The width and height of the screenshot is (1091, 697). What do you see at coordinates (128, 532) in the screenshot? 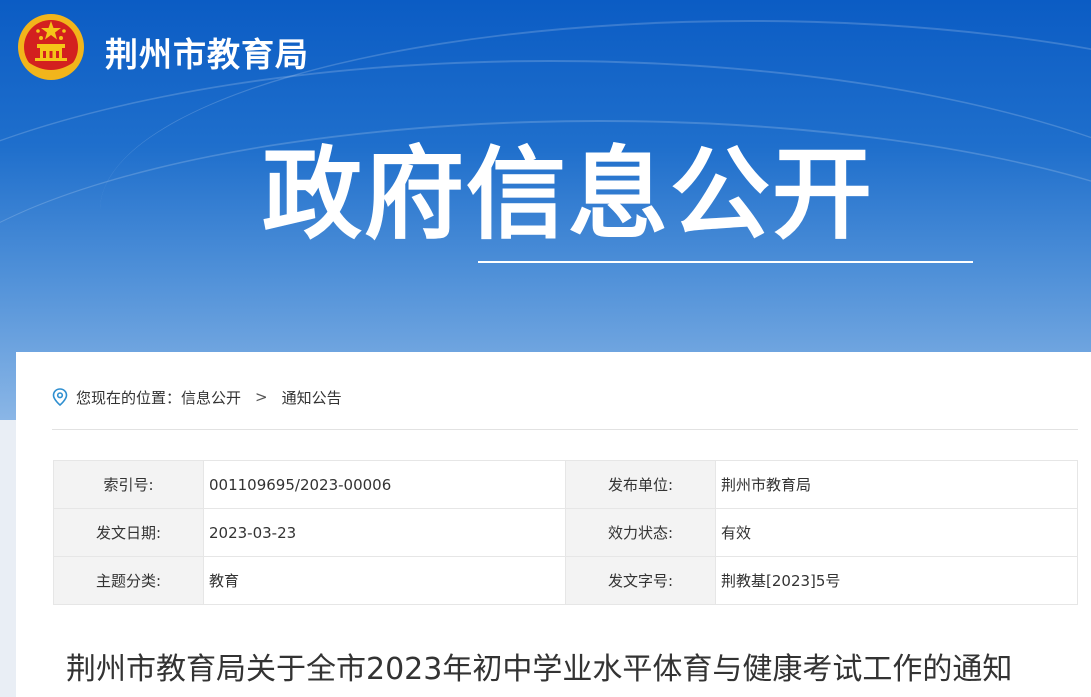
I see `issue-date-label: 发文日期:` at bounding box center [128, 532].